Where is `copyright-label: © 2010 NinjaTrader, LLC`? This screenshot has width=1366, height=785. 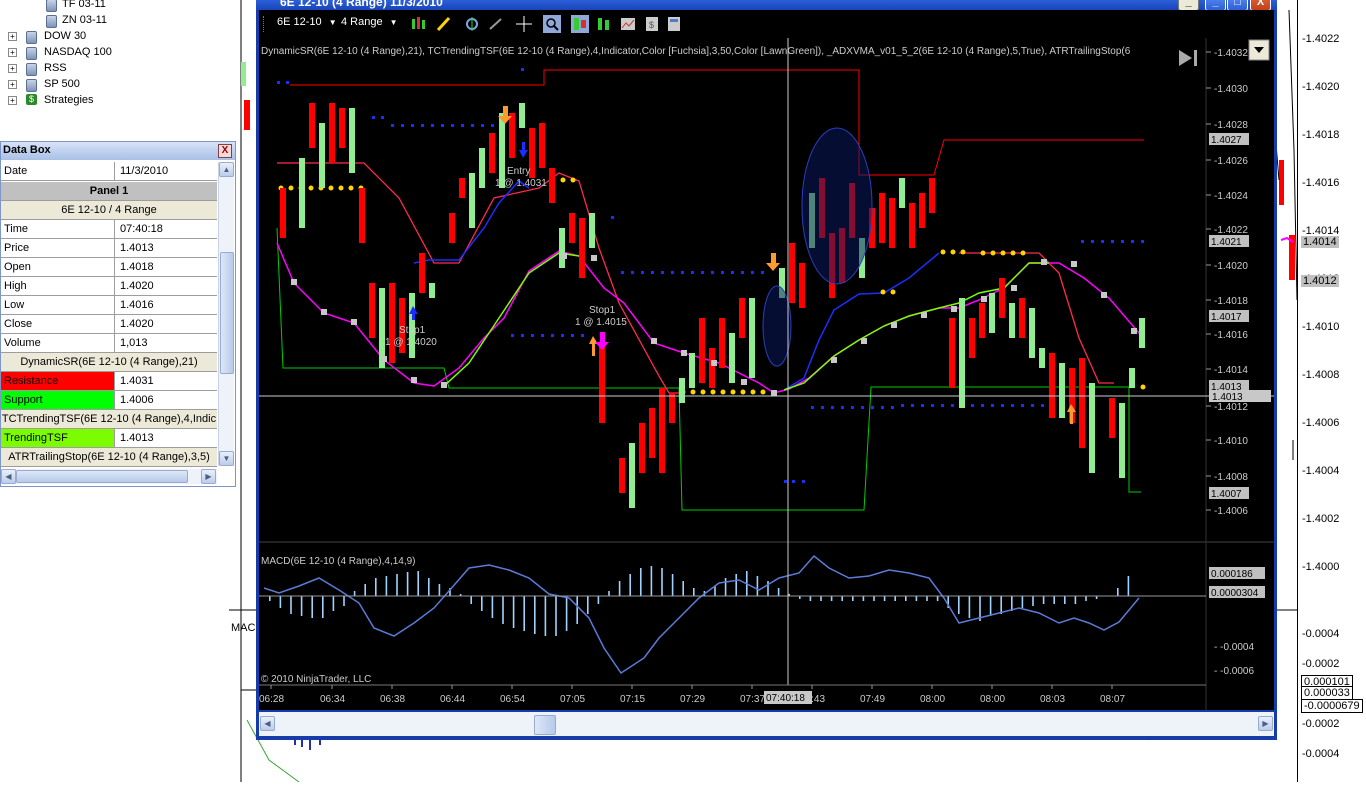
copyright-label: © 2010 NinjaTrader, LLC is located at coordinates (316, 679).